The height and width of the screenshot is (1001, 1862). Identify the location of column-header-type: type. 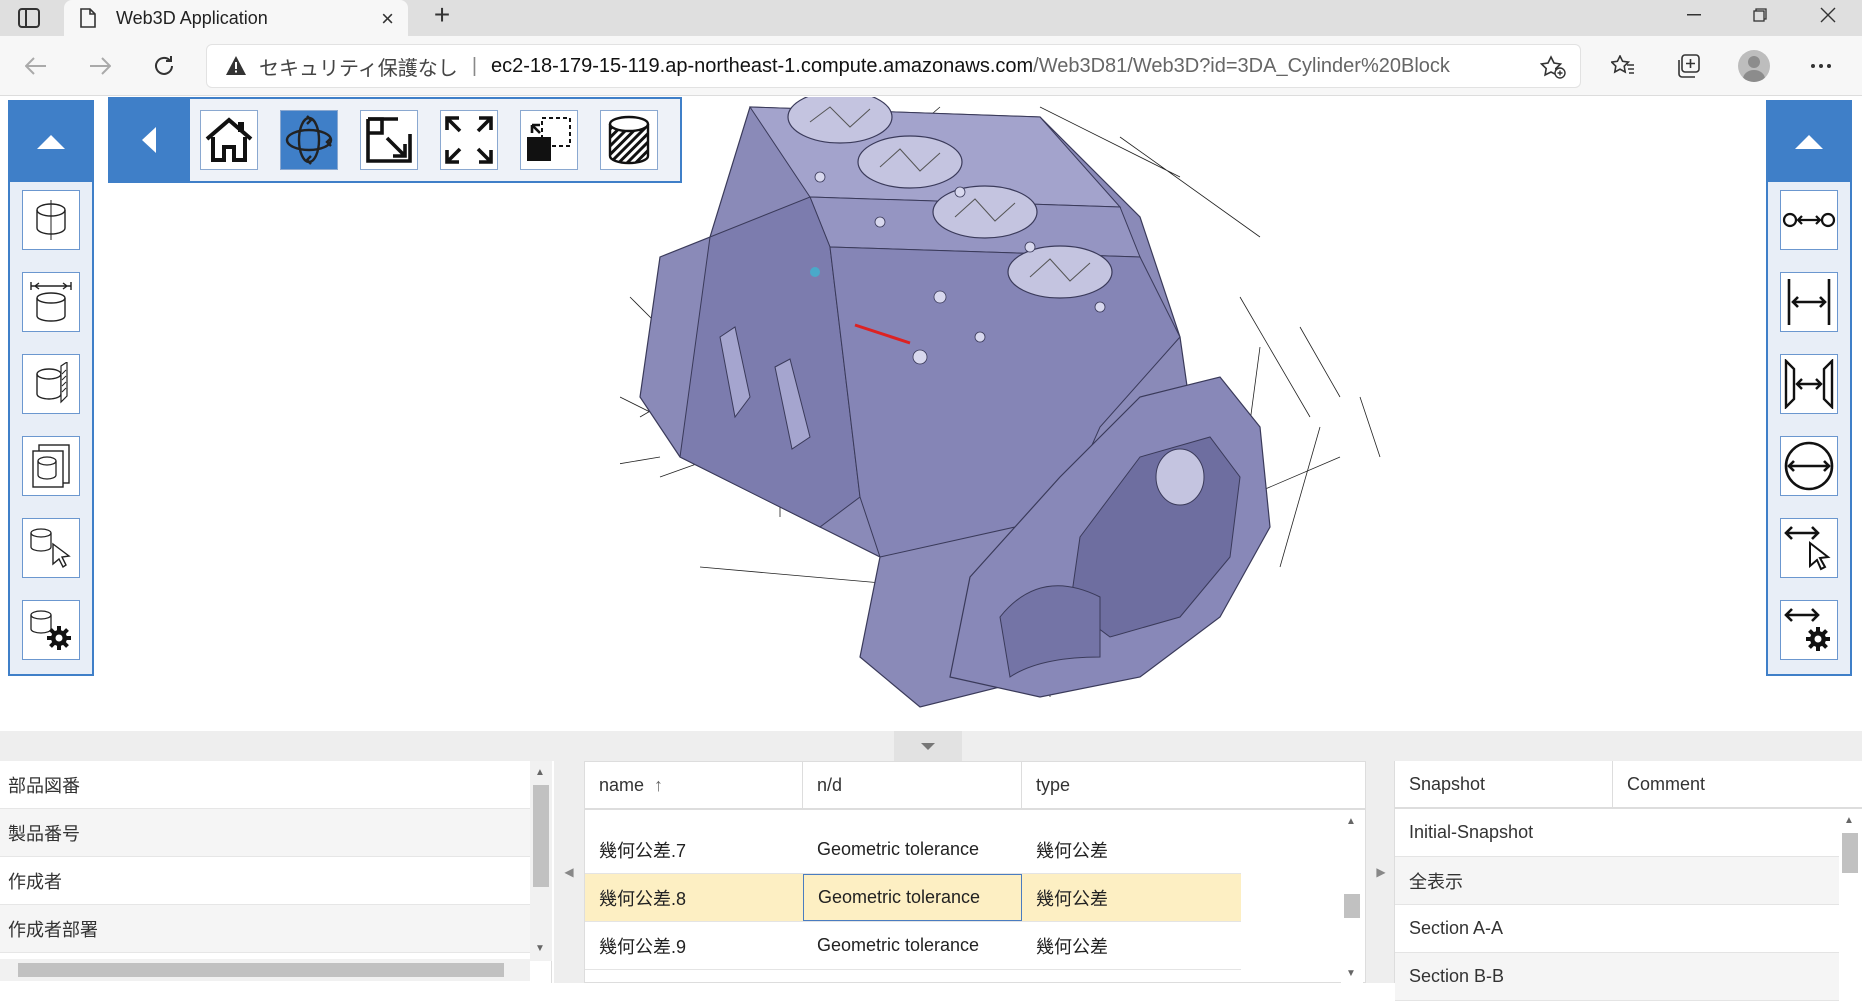
(1193, 785).